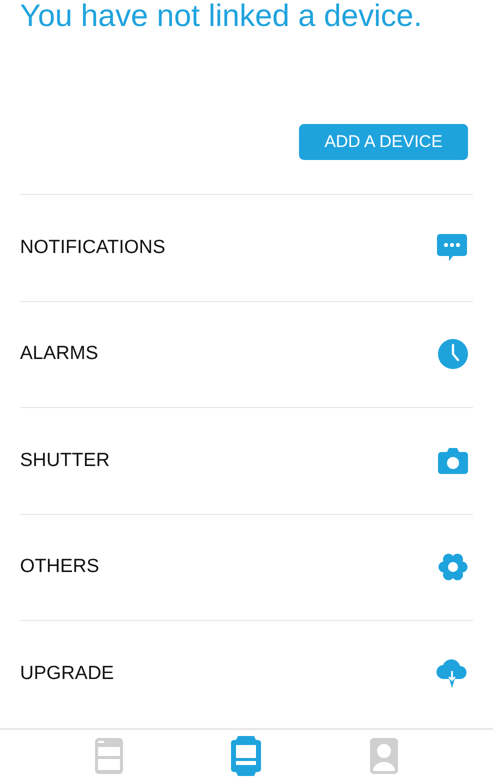 The height and width of the screenshot is (782, 493). I want to click on cloud-download-icon, so click(452, 674).